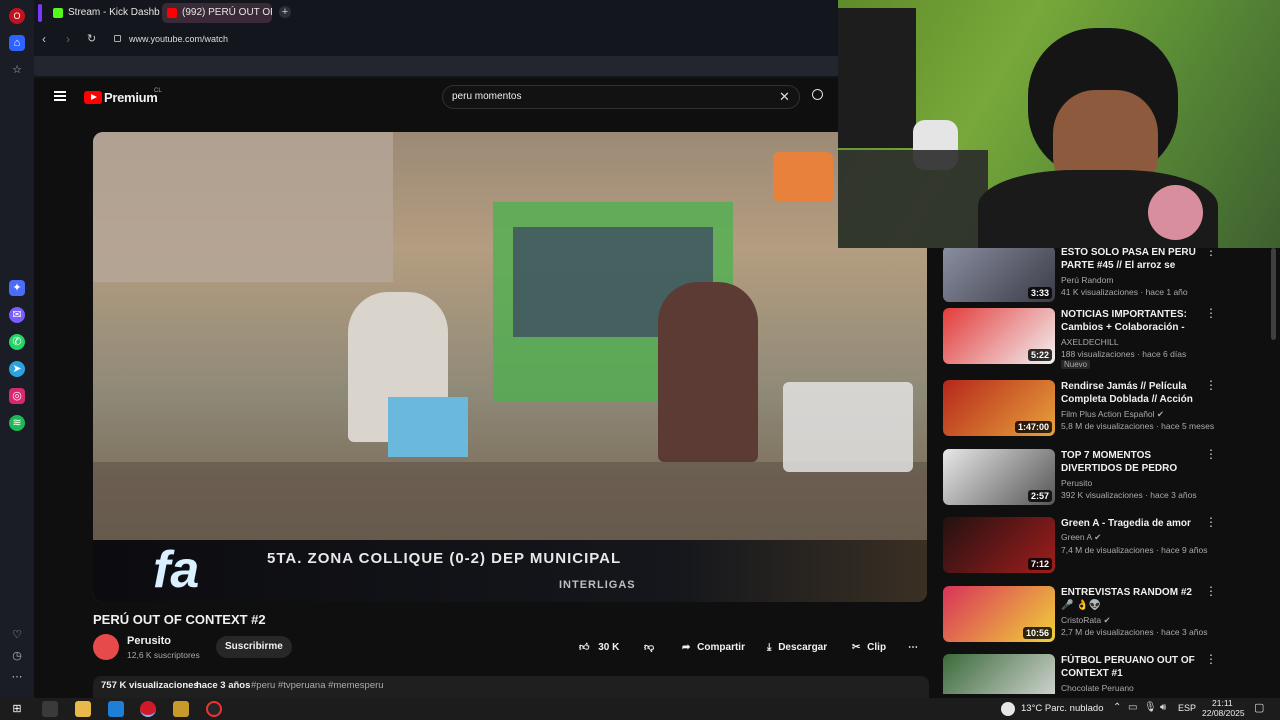 Image resolution: width=1280 pixels, height=720 pixels. What do you see at coordinates (999, 477) in the screenshot?
I see `rec-thumbnail: 2:57` at bounding box center [999, 477].